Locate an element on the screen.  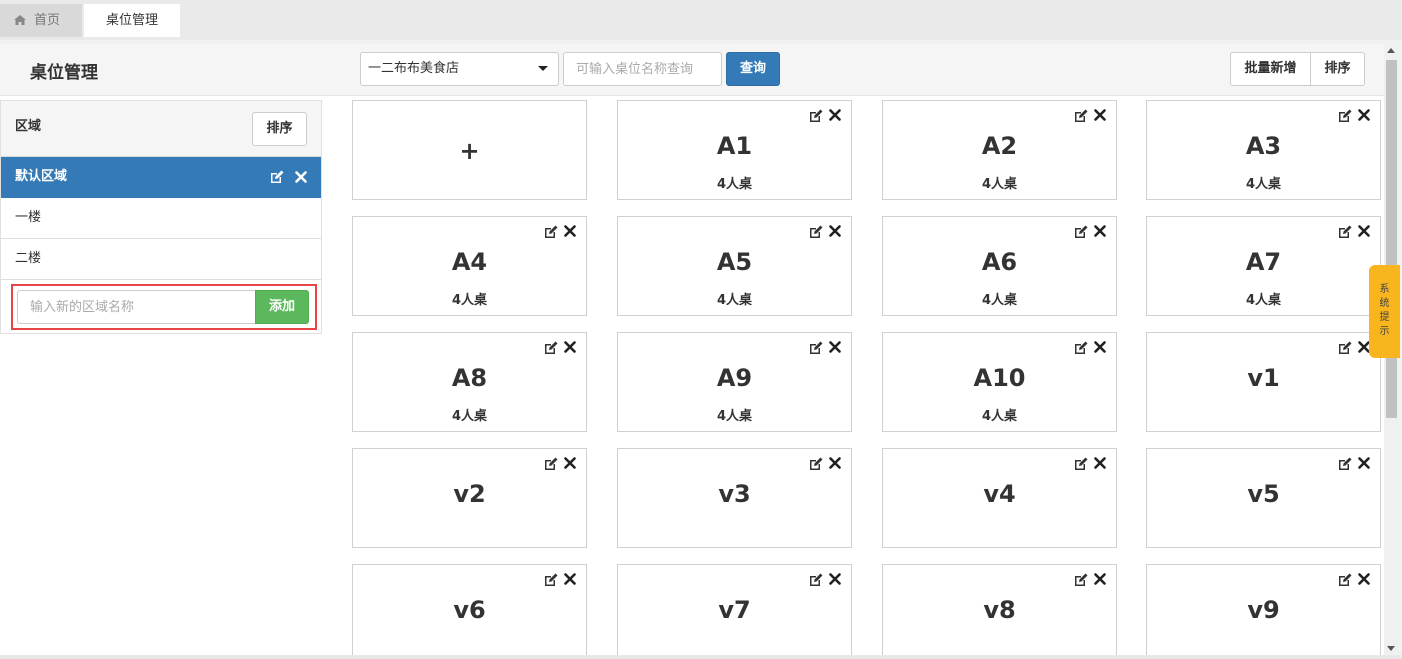
add-table-plus-icon: + is located at coordinates (469, 151).